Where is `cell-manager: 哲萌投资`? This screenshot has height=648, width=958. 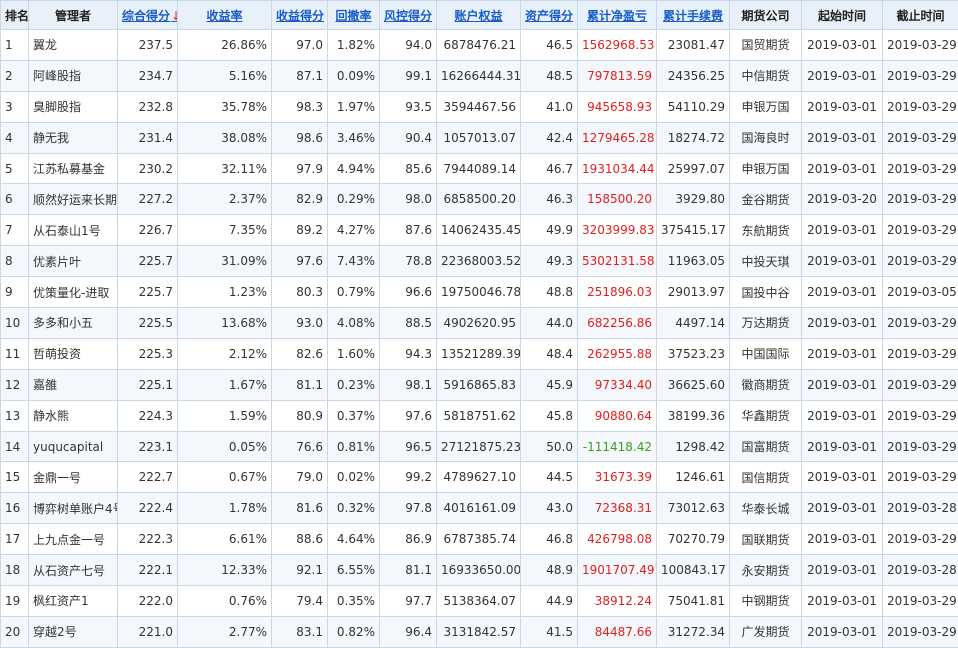 cell-manager: 哲萌投资 is located at coordinates (73, 353).